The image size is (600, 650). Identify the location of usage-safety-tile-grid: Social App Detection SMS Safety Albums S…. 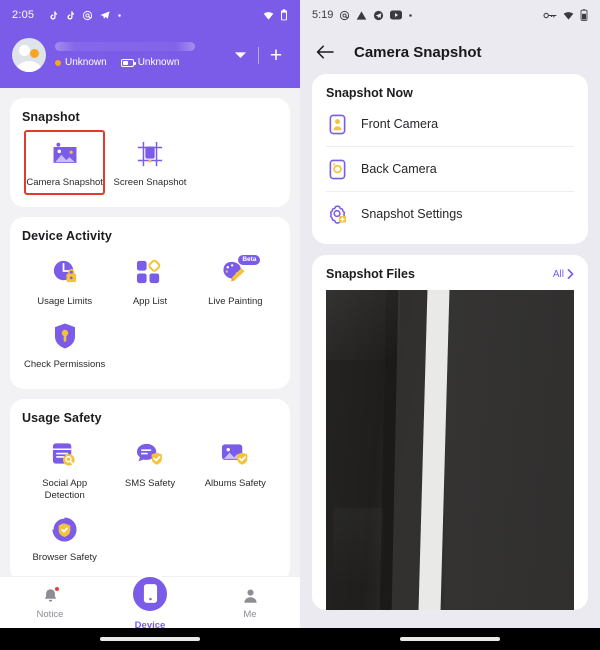
(150, 500).